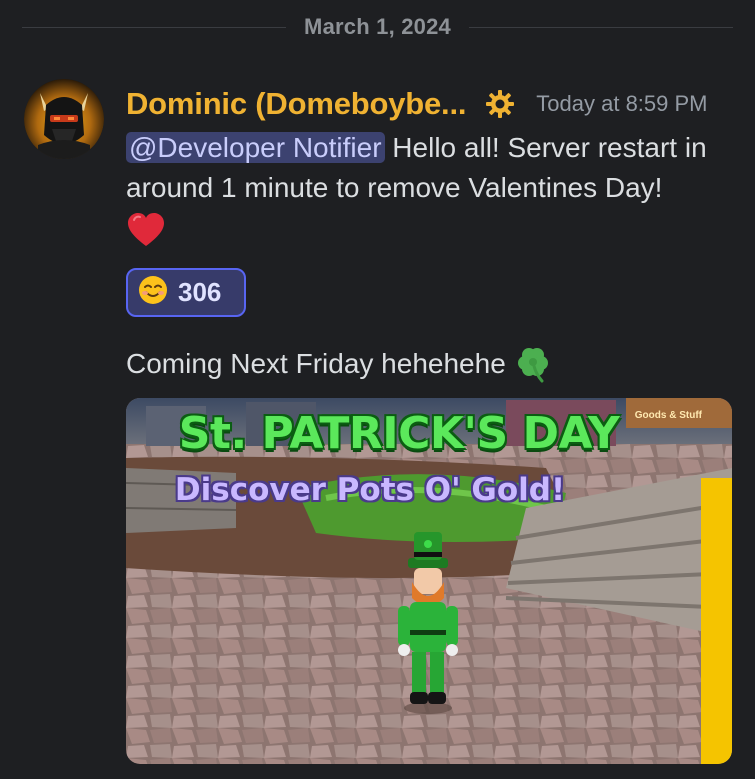 The image size is (755, 779). I want to click on image-subtitle-text: Discover Pots O' Gold!, so click(370, 490).